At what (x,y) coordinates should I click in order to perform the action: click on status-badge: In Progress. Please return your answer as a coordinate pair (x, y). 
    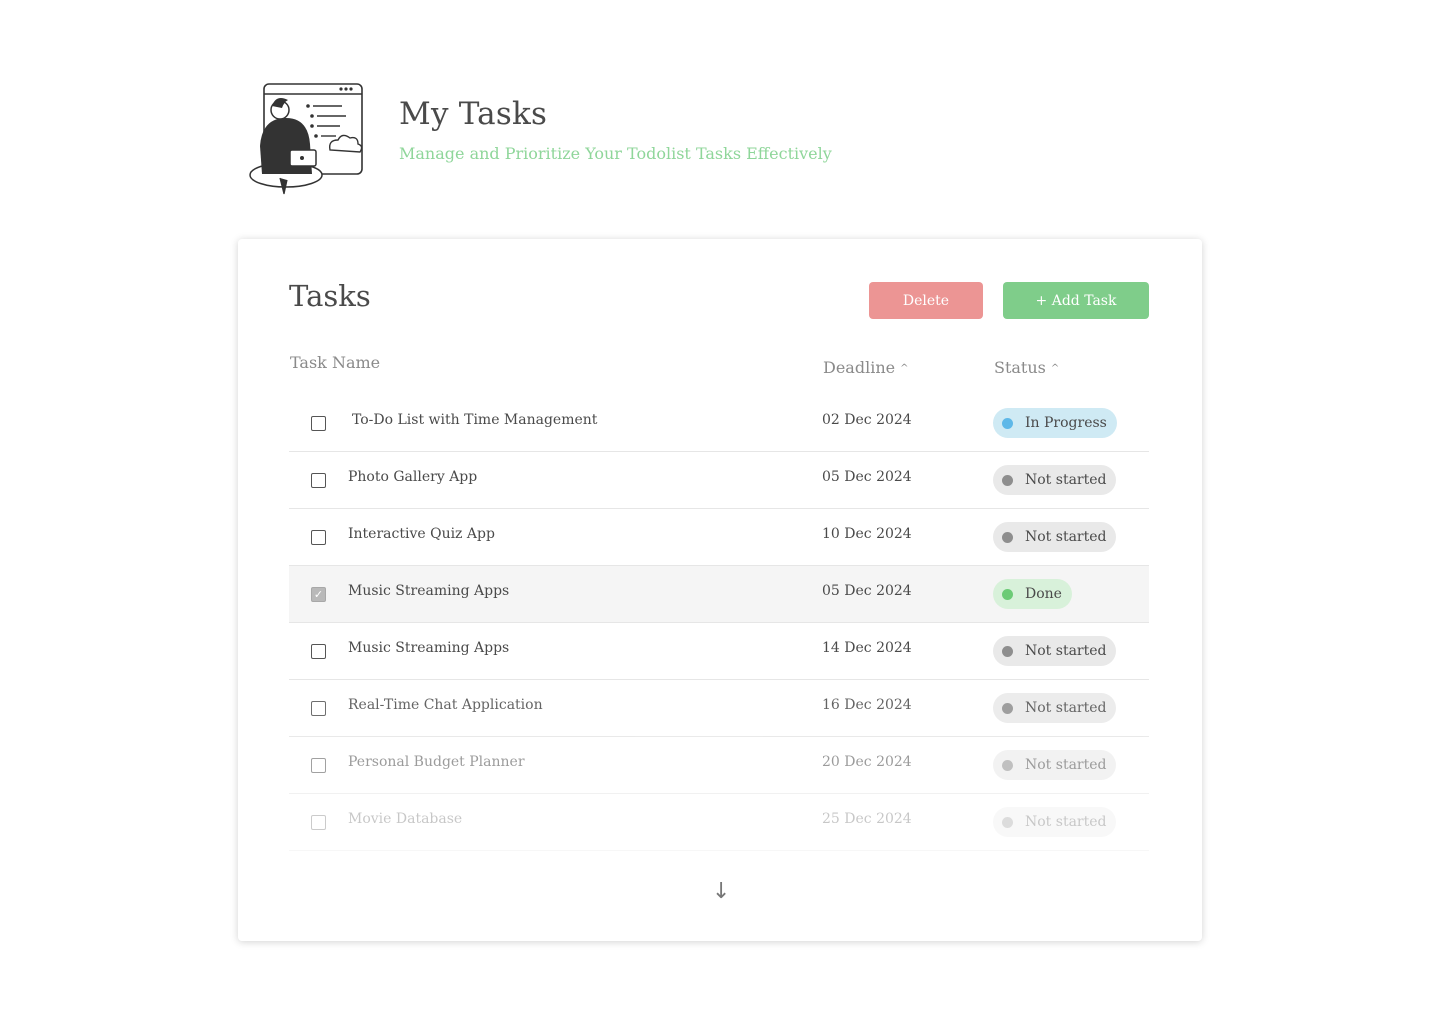
    Looking at the image, I should click on (1055, 423).